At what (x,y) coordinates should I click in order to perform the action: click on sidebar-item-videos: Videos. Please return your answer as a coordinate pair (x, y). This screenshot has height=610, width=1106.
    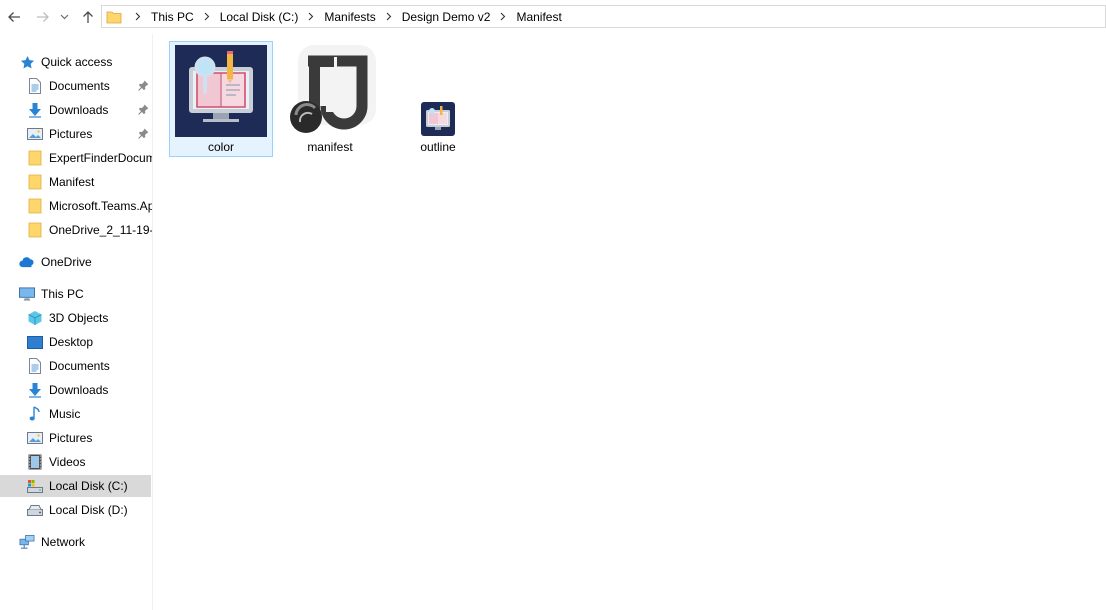
    Looking at the image, I should click on (76, 462).